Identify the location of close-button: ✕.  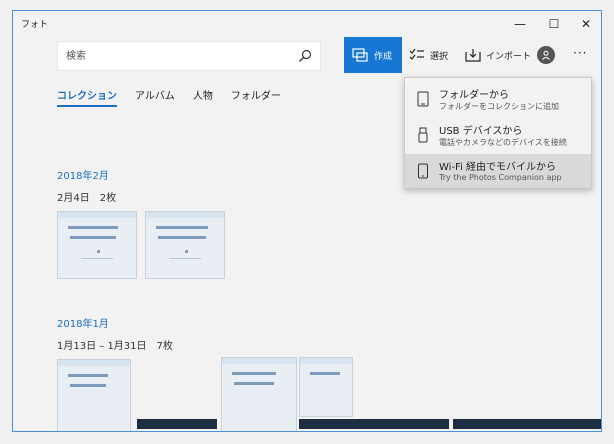
(585, 24).